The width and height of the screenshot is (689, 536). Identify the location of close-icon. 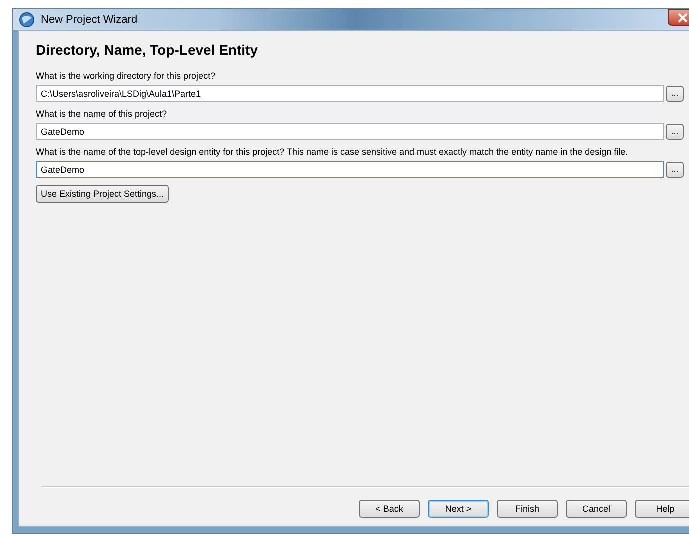
(683, 17).